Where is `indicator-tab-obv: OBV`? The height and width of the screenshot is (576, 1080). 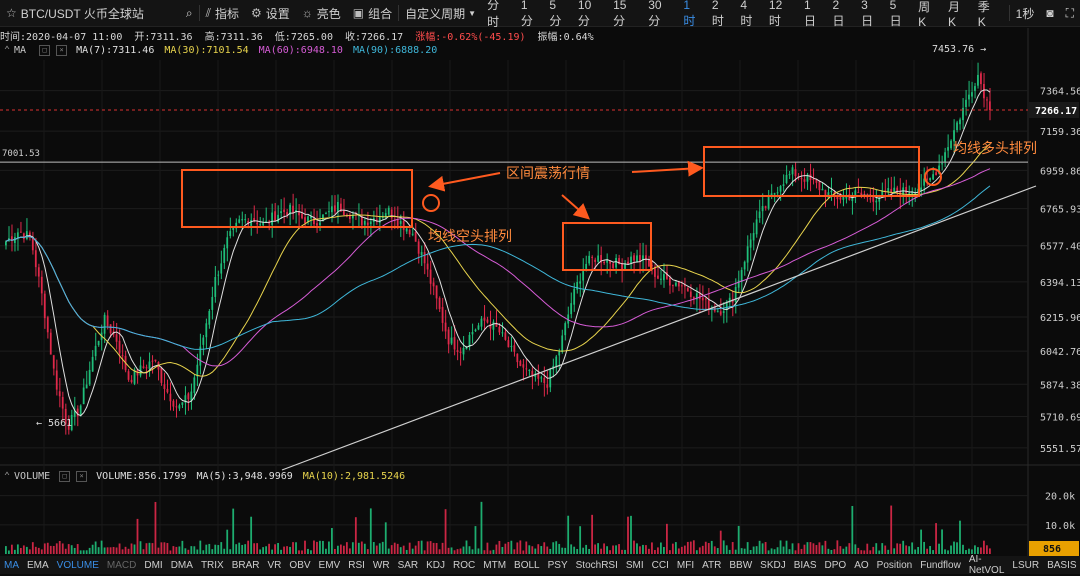
indicator-tab-obv: OBV is located at coordinates (299, 565).